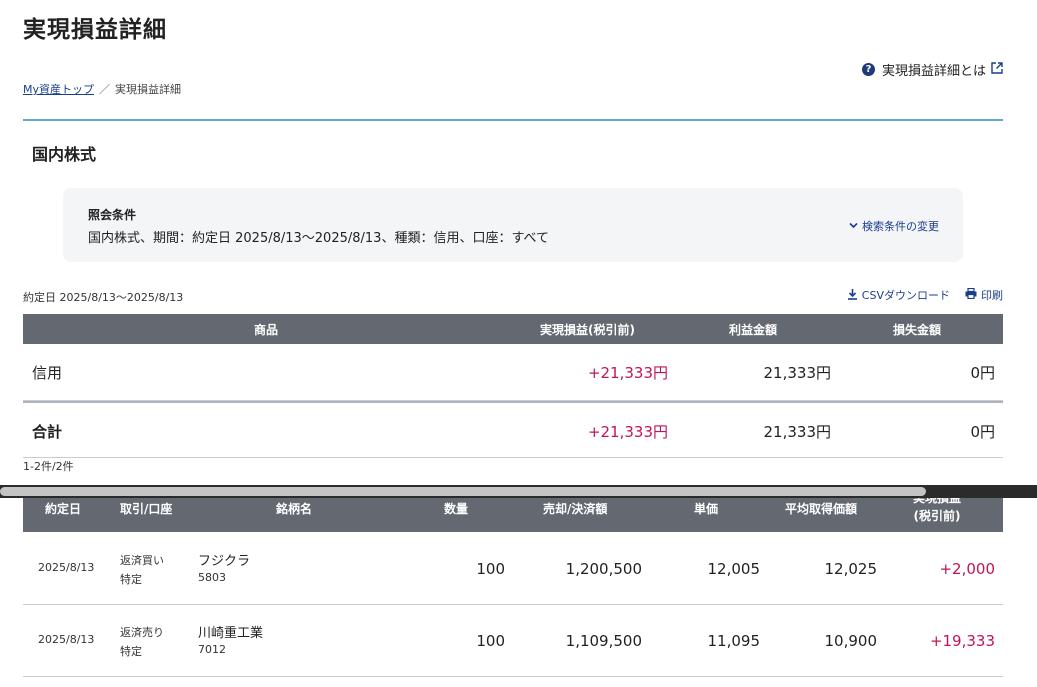 The width and height of the screenshot is (1037, 687). Describe the element at coordinates (962, 641) in the screenshot. I see `row-realized-pl: +19,333` at that location.